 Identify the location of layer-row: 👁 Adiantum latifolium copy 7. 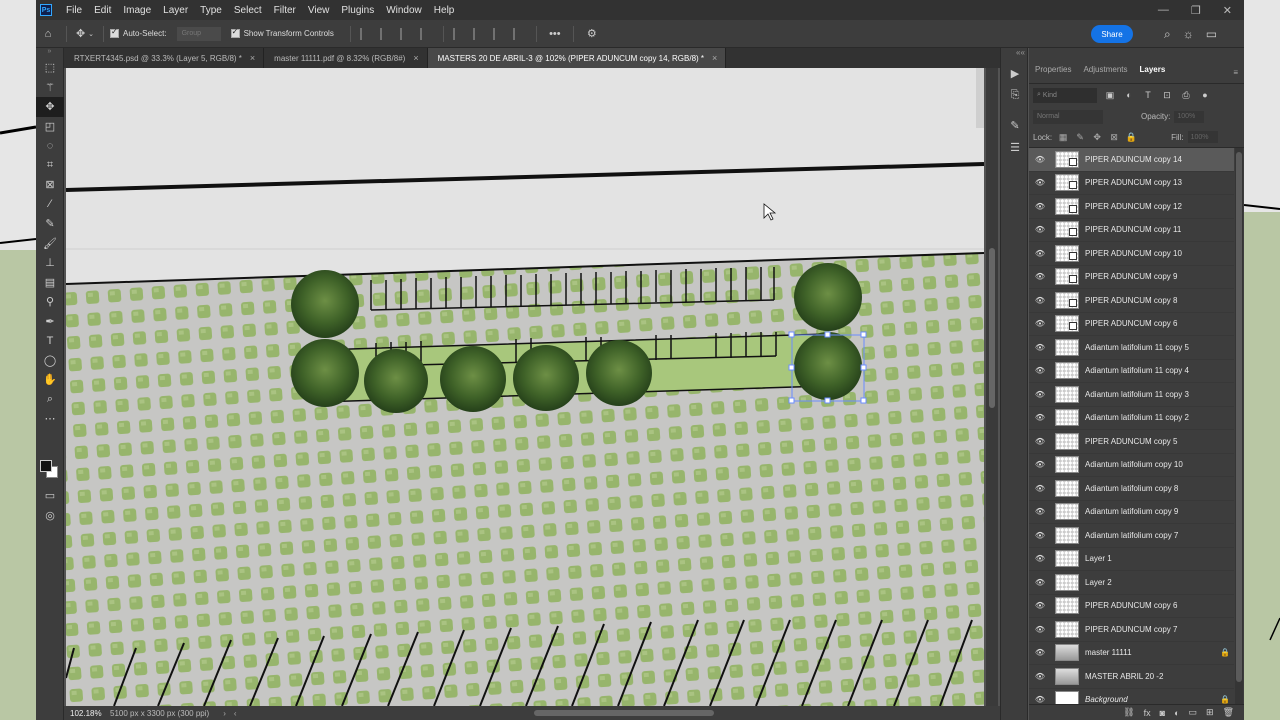
(1131, 536).